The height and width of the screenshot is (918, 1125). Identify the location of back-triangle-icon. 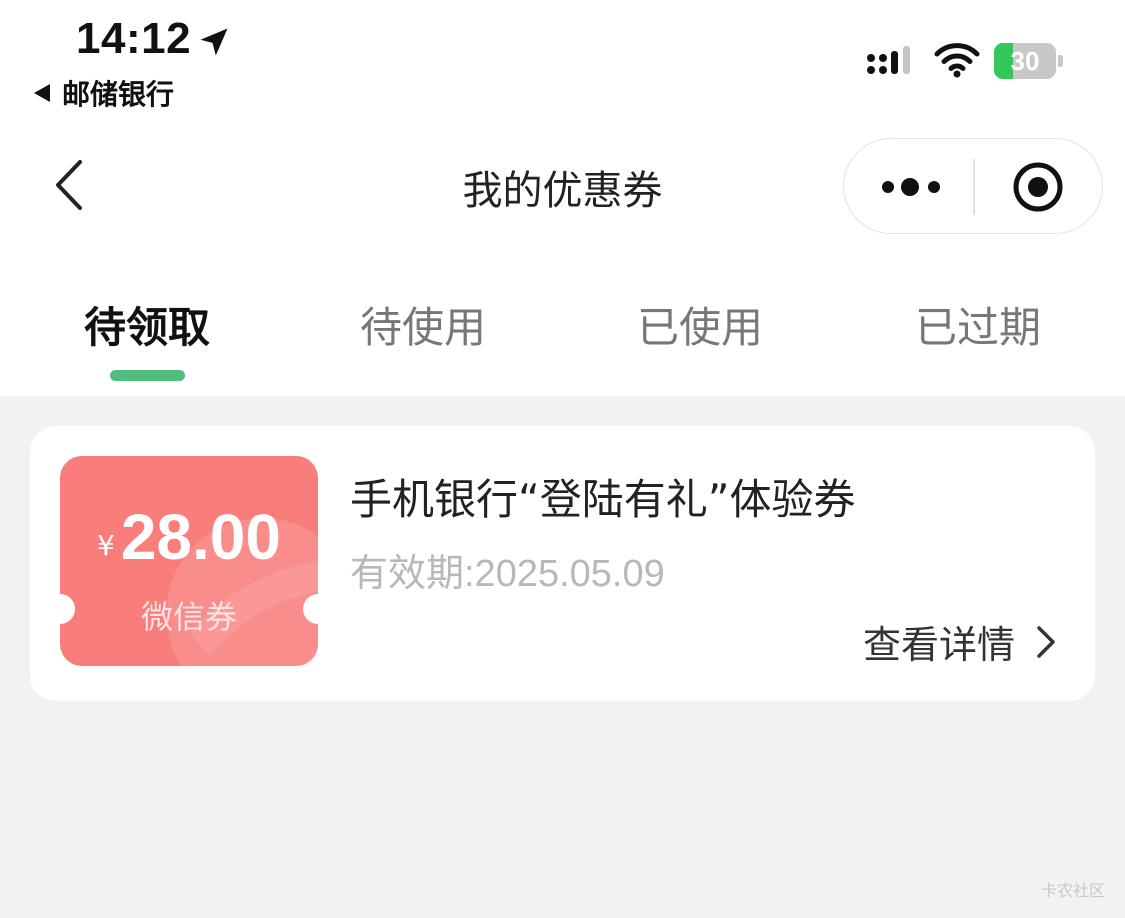
(42, 93).